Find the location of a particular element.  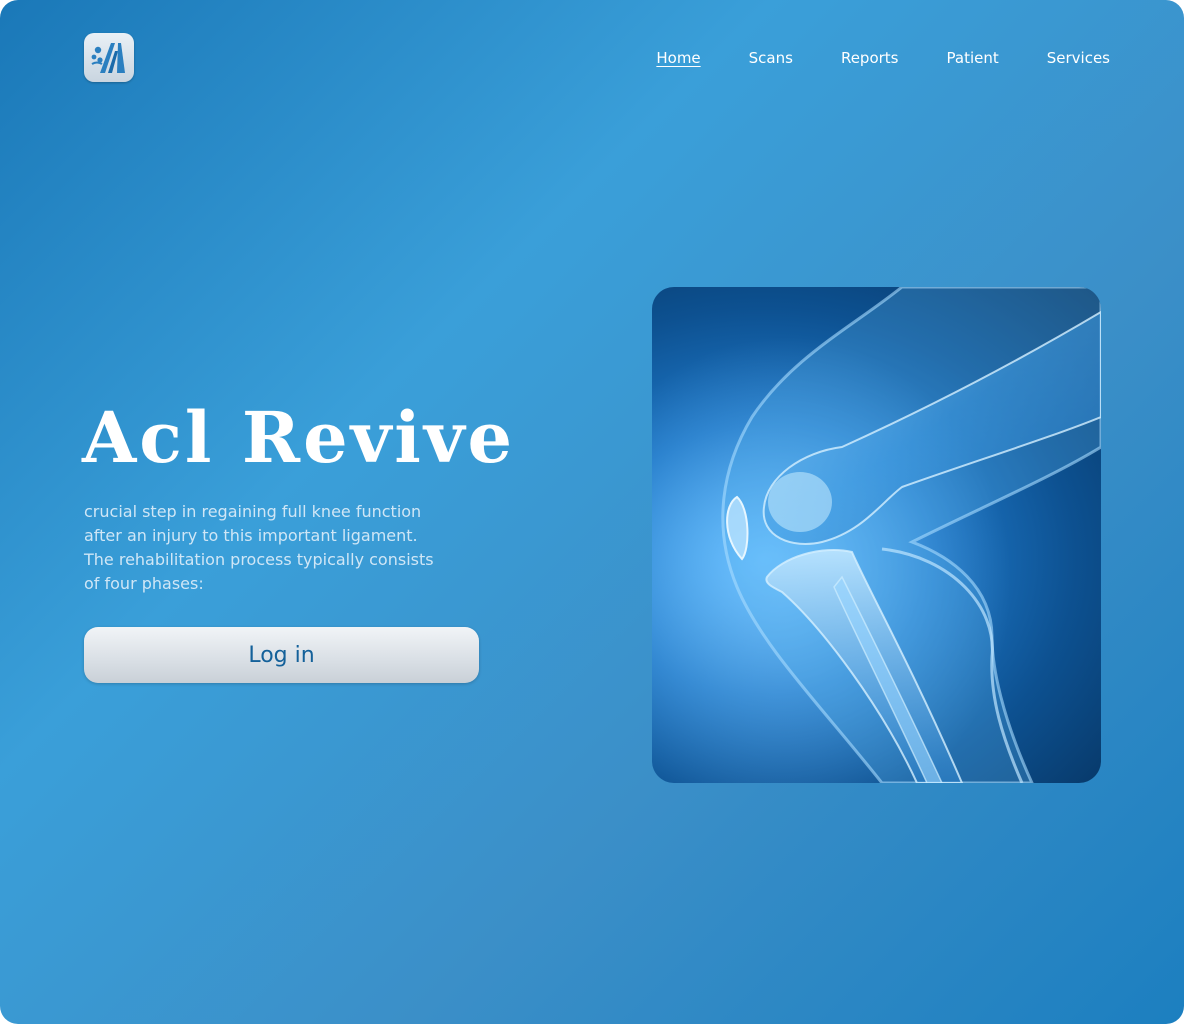

nav-item-scans: Scans is located at coordinates (771, 58).